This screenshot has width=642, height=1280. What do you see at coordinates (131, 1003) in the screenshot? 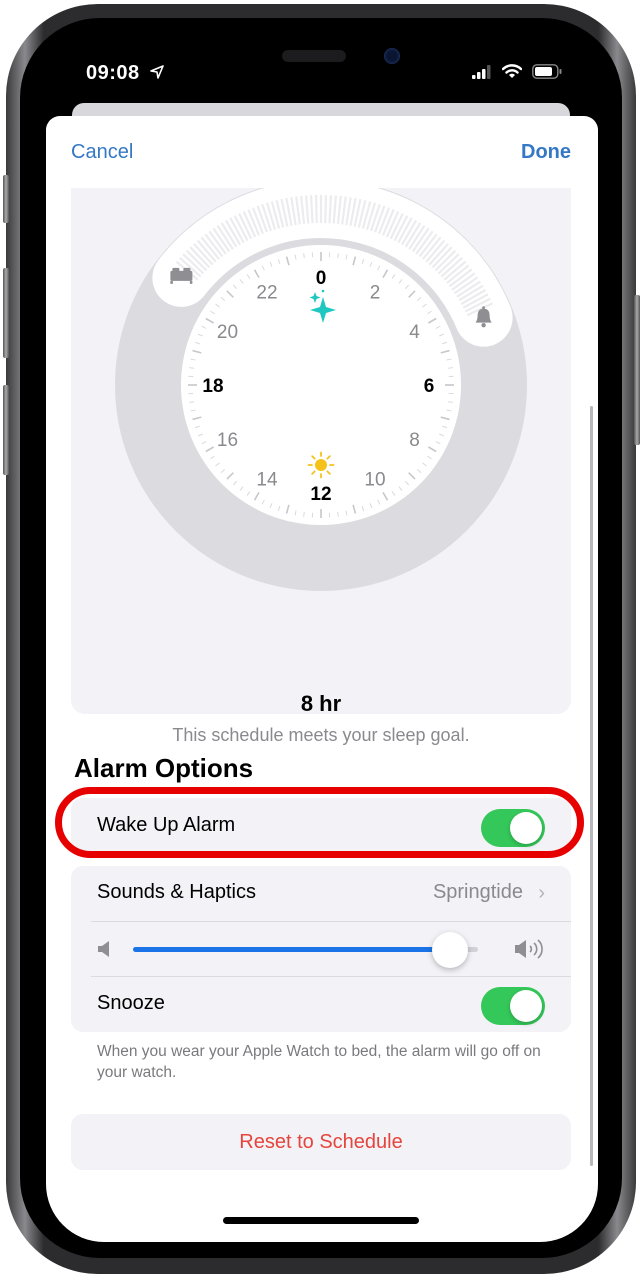
I see `snooze-label: Snooze` at bounding box center [131, 1003].